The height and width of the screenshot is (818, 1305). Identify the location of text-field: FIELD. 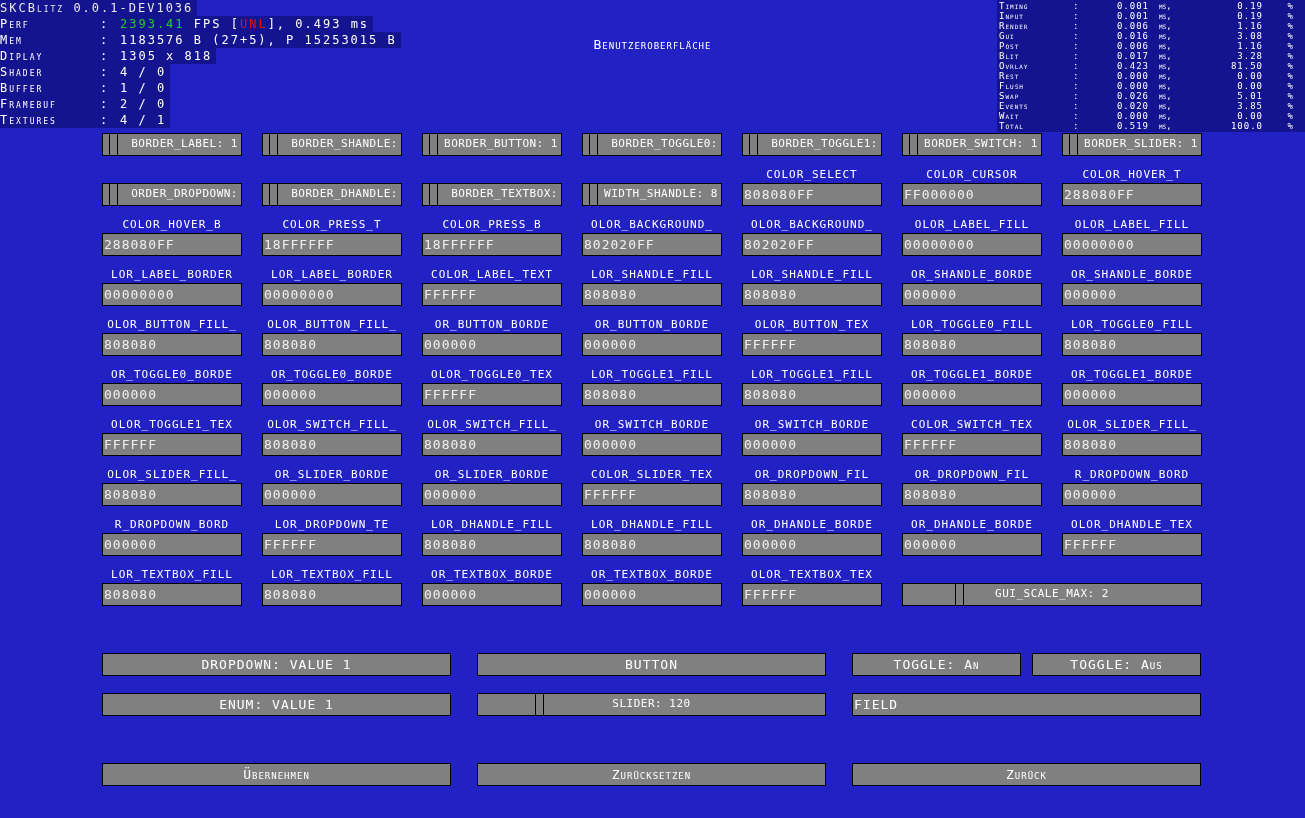
(1026, 704).